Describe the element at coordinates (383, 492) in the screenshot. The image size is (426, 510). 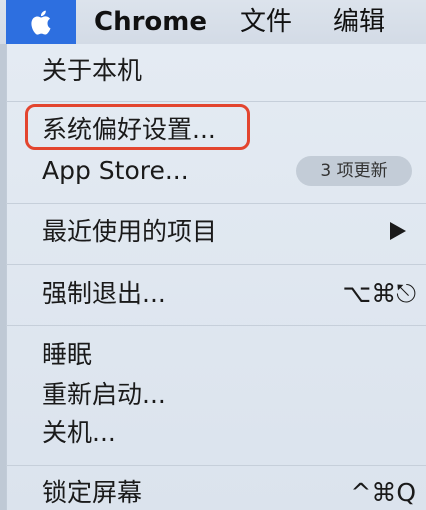
I see `lock-screen-shortcut: ^⌘Q` at that location.